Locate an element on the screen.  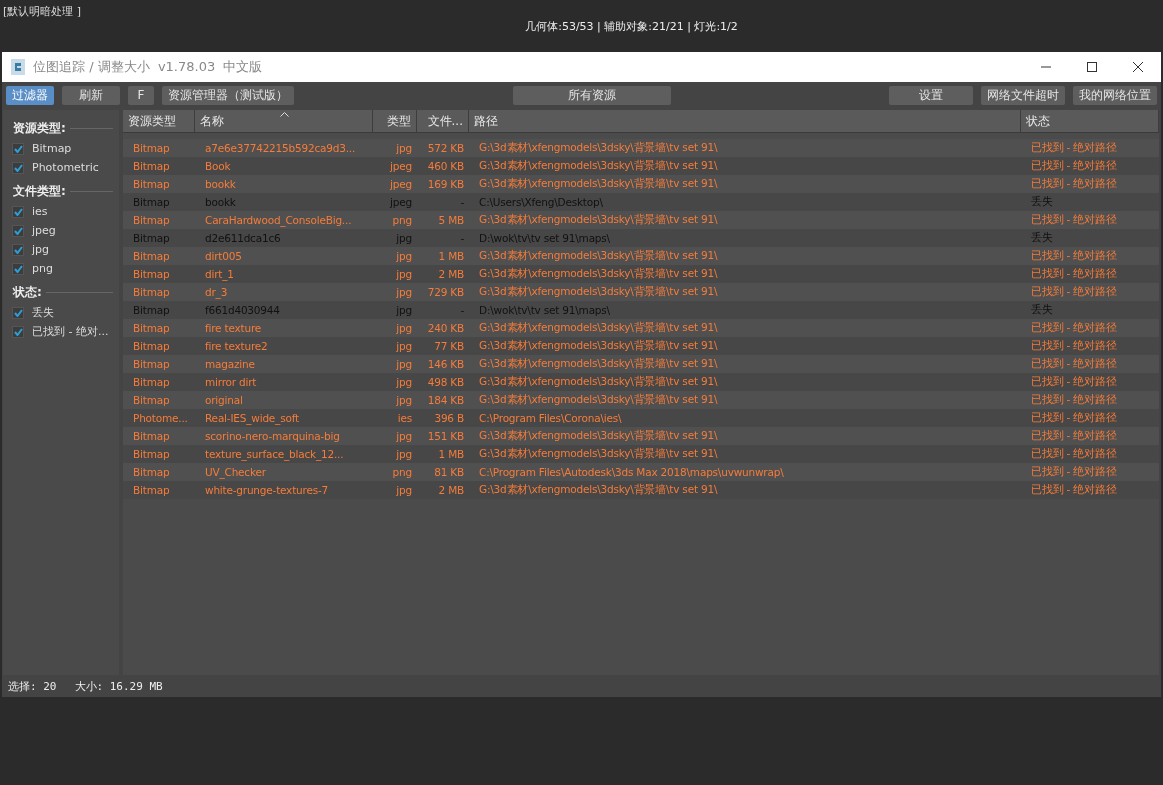
column-header: 资源类型 is located at coordinates (159, 121).